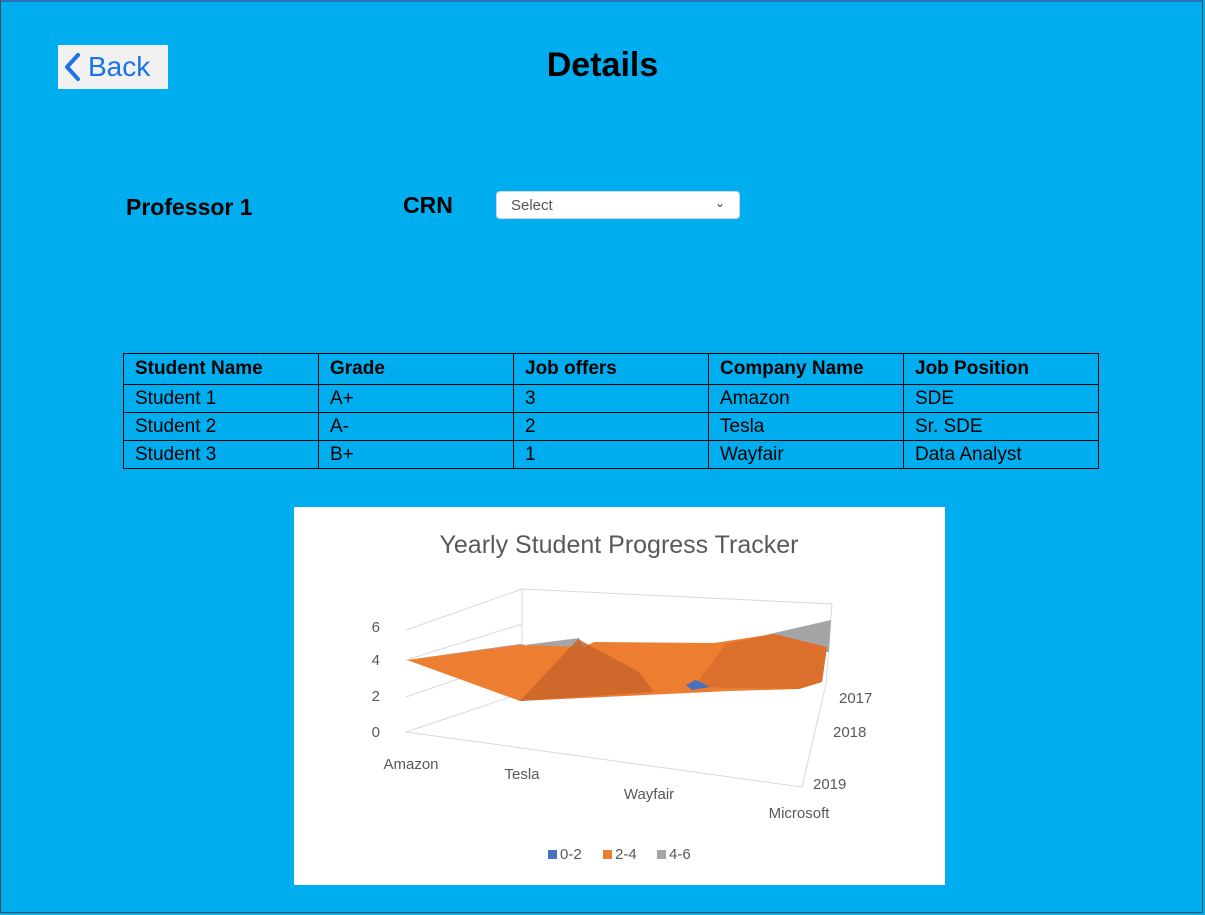  What do you see at coordinates (680, 854) in the screenshot?
I see `legend-label: 4-6` at bounding box center [680, 854].